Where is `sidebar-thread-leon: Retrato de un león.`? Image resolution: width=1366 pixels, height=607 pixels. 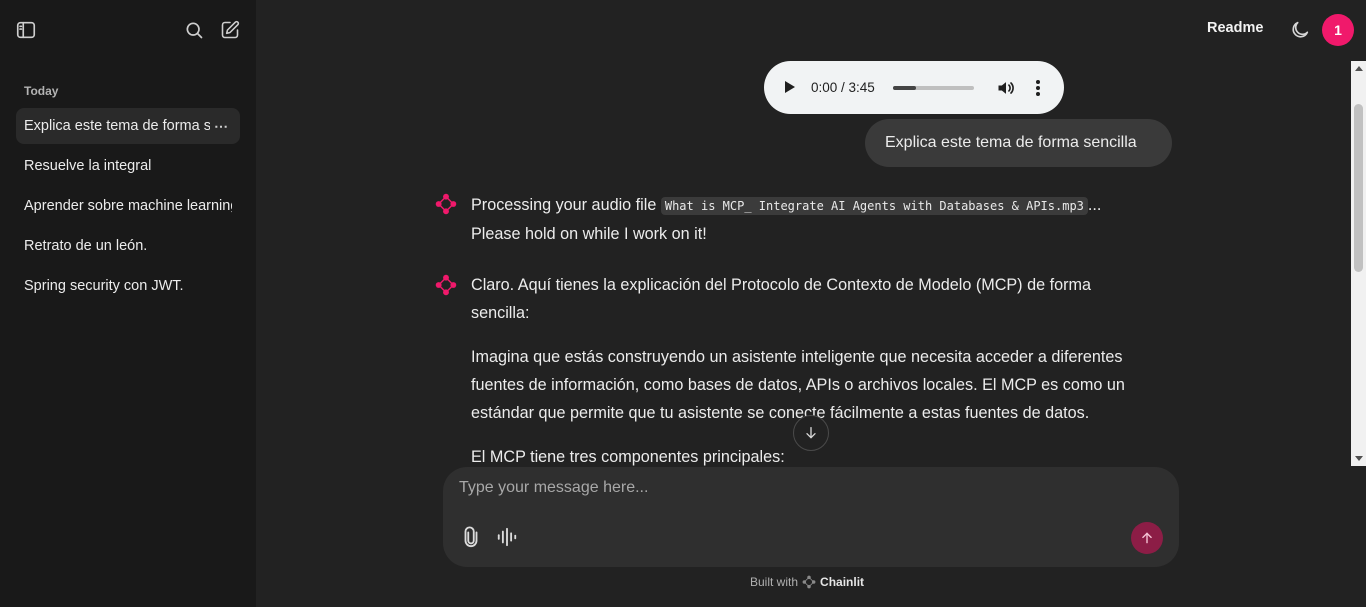
sidebar-thread-leon: Retrato de un león. is located at coordinates (128, 246).